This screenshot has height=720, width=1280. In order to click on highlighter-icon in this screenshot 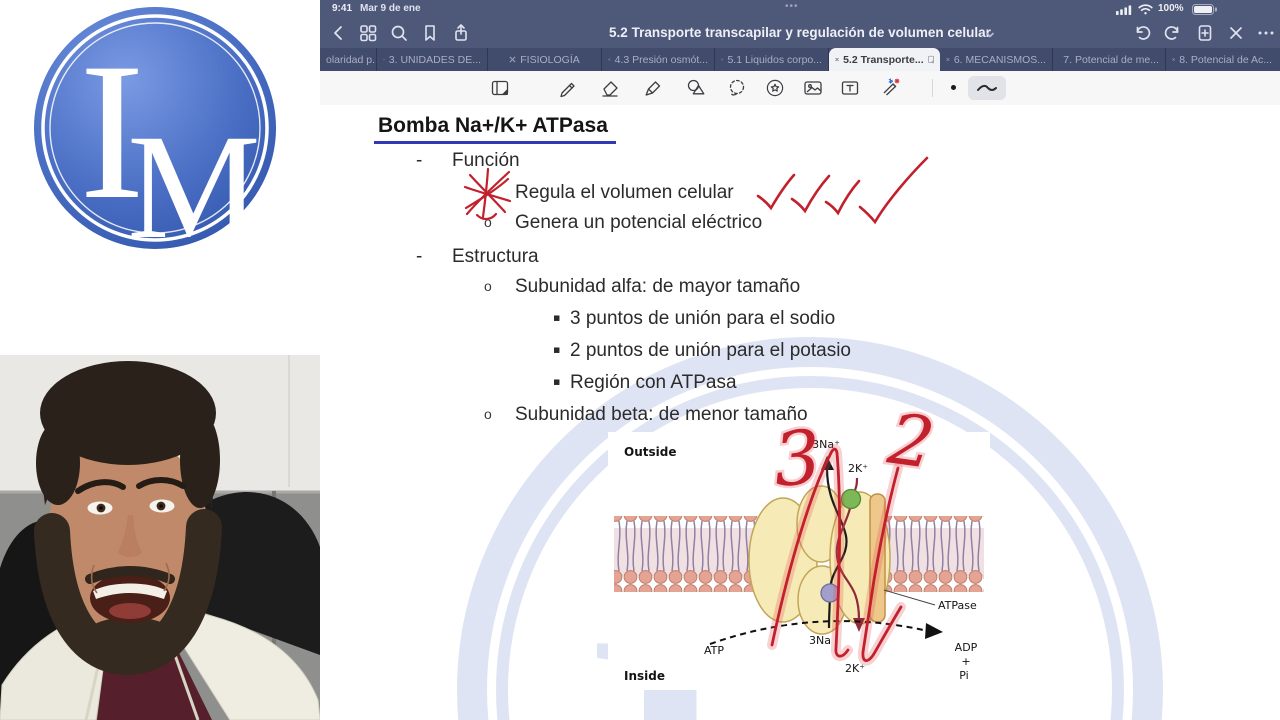, I will do `click(653, 88)`.